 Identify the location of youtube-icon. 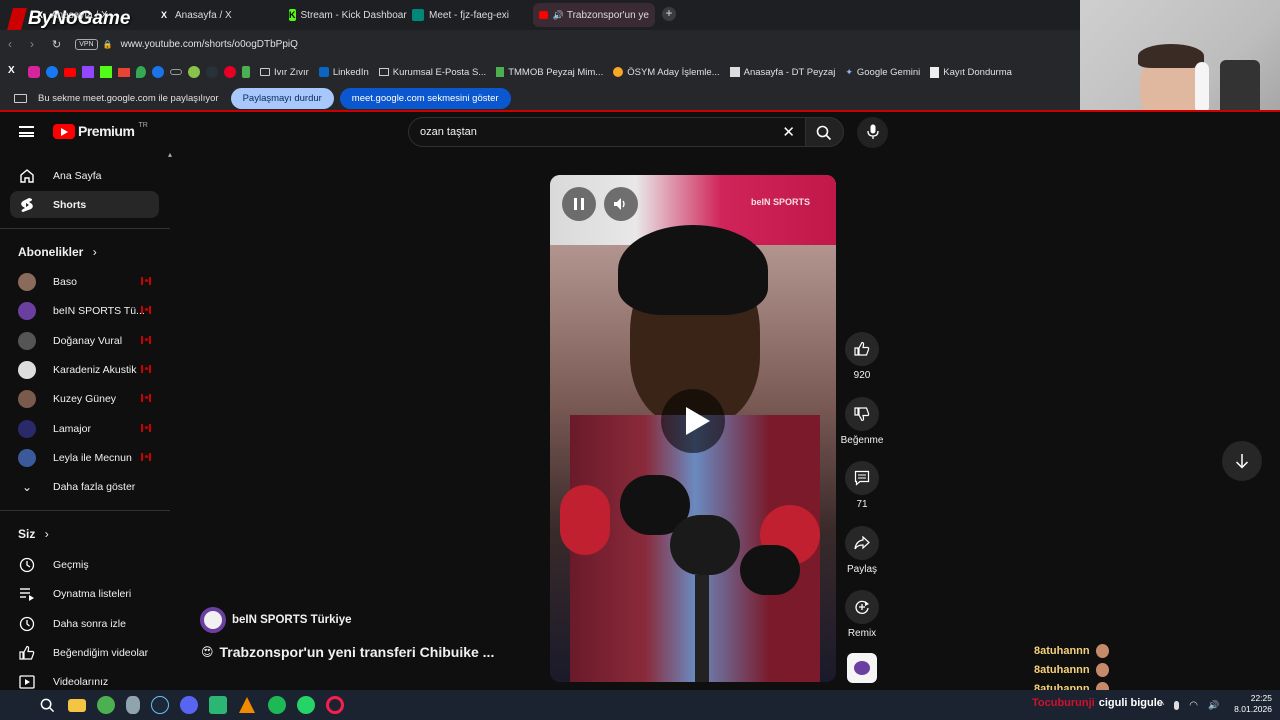
(70, 72).